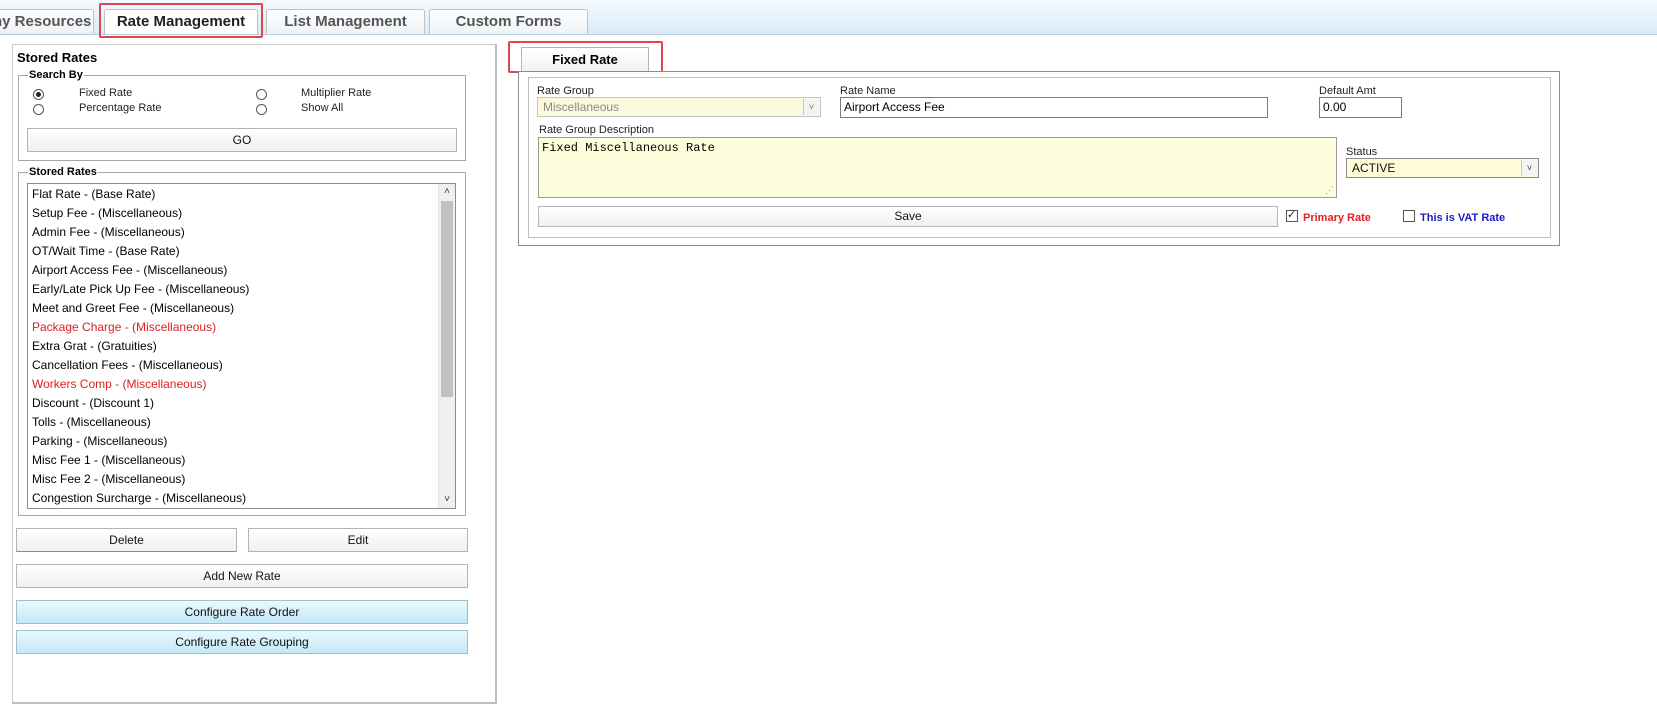  Describe the element at coordinates (108, 232) in the screenshot. I see `list-item: Admin Fee - (Miscellaneous)` at that location.